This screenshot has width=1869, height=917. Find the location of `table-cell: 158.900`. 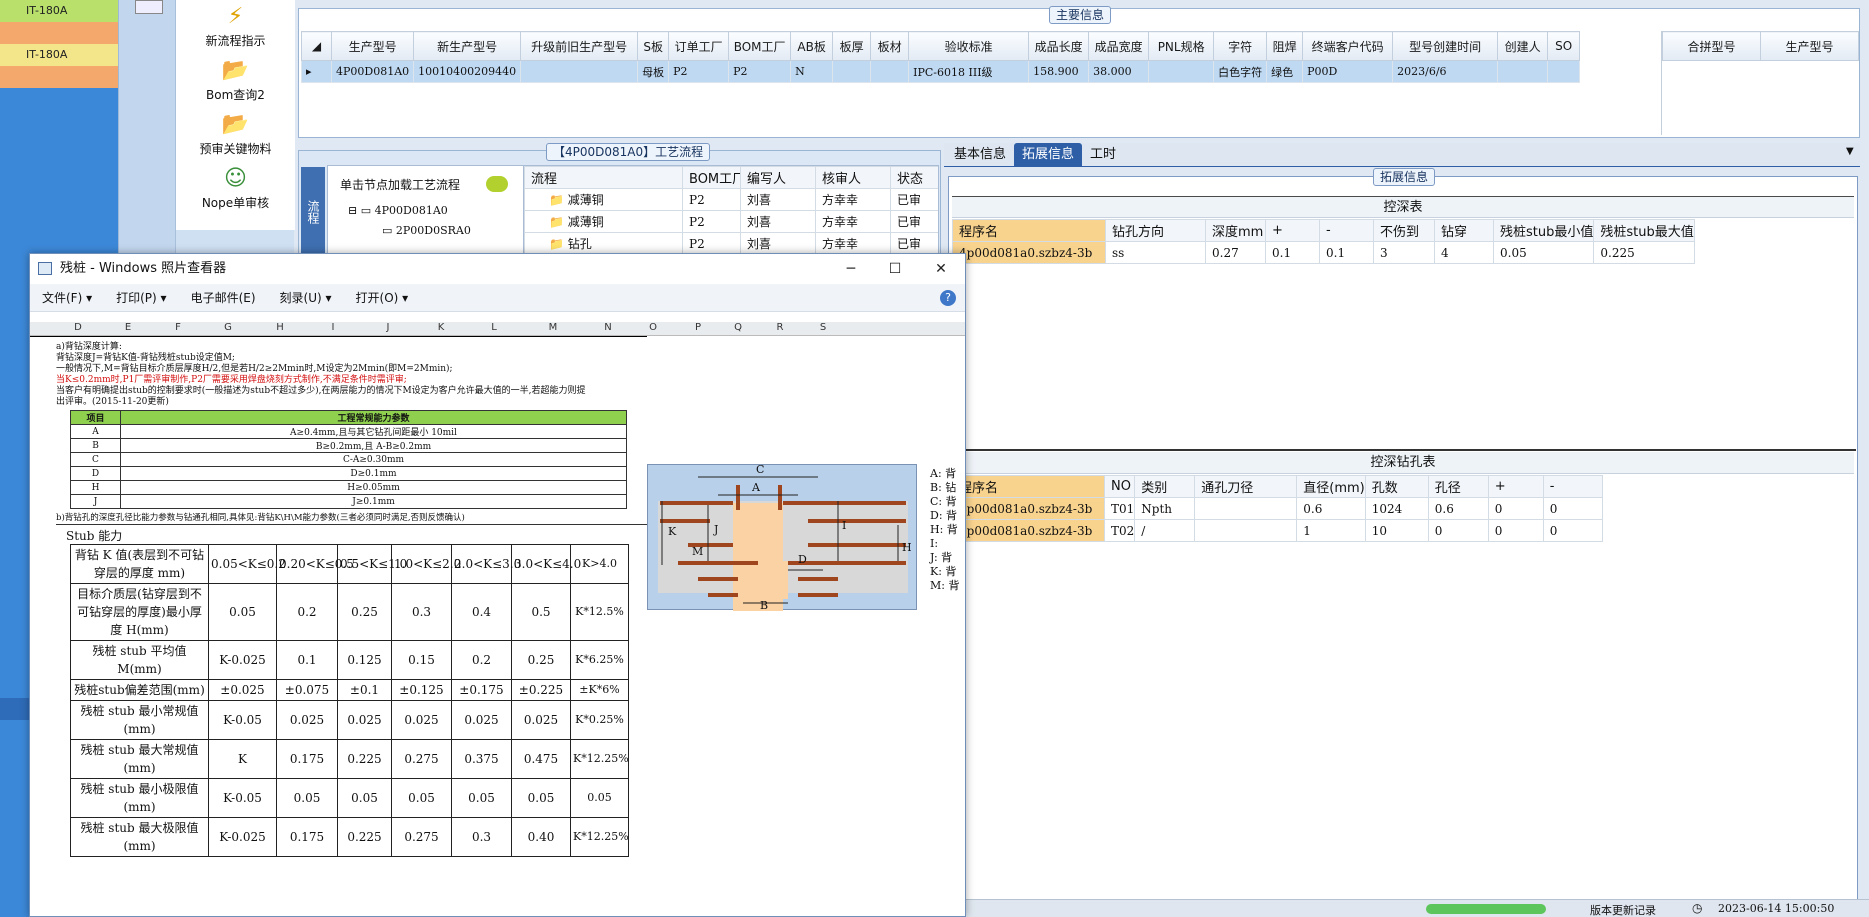

table-cell: 158.900 is located at coordinates (1059, 71).